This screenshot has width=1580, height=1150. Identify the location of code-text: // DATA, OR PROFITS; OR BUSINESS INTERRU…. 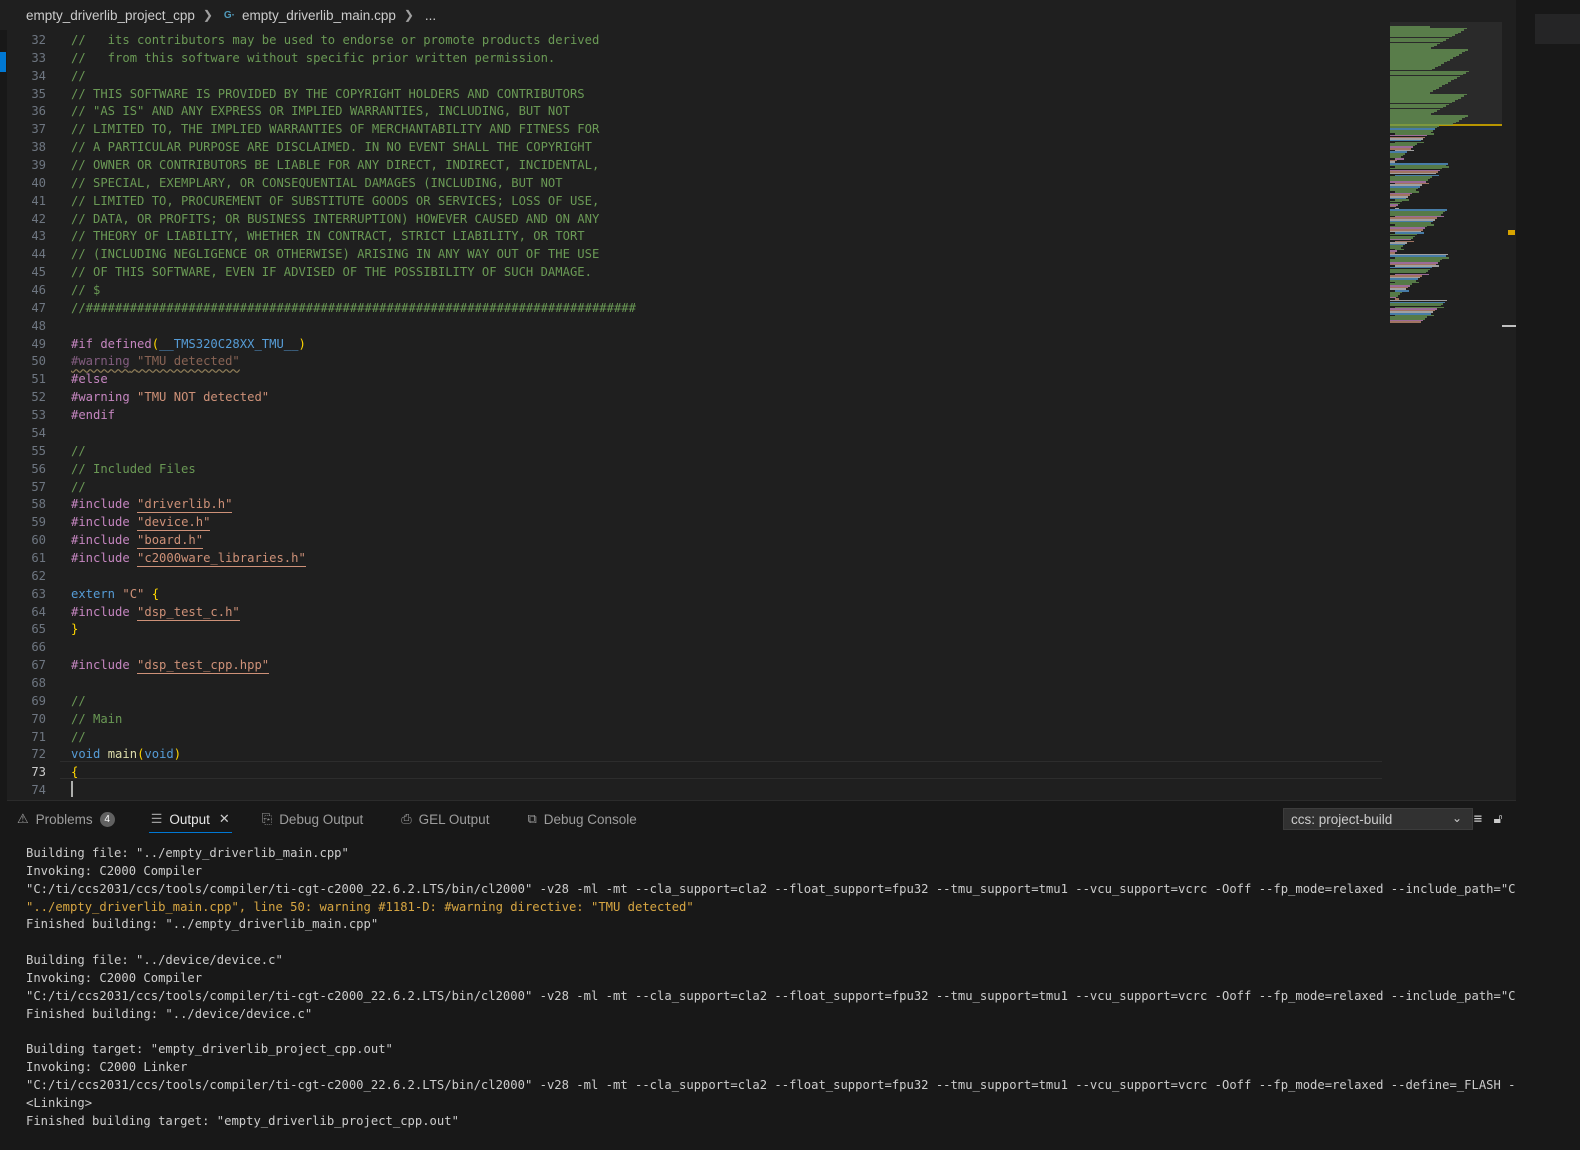
(335, 218).